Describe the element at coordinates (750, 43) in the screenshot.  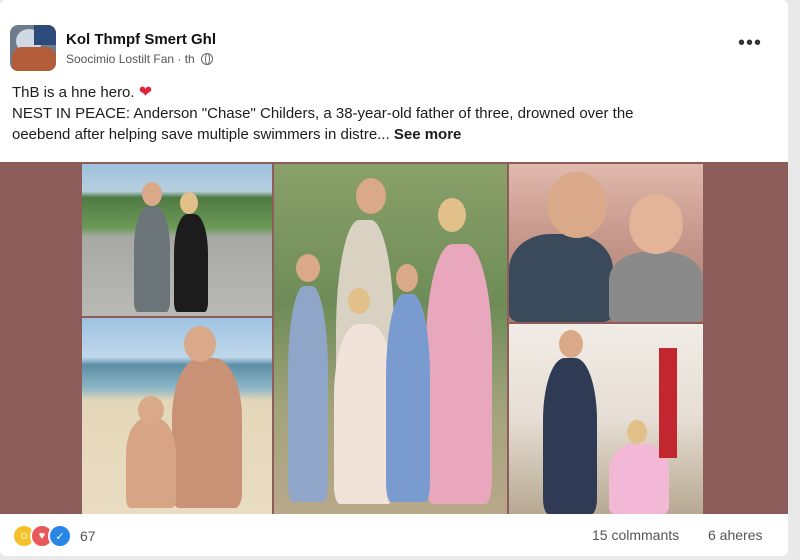
I see `more-options-icon: •••` at that location.